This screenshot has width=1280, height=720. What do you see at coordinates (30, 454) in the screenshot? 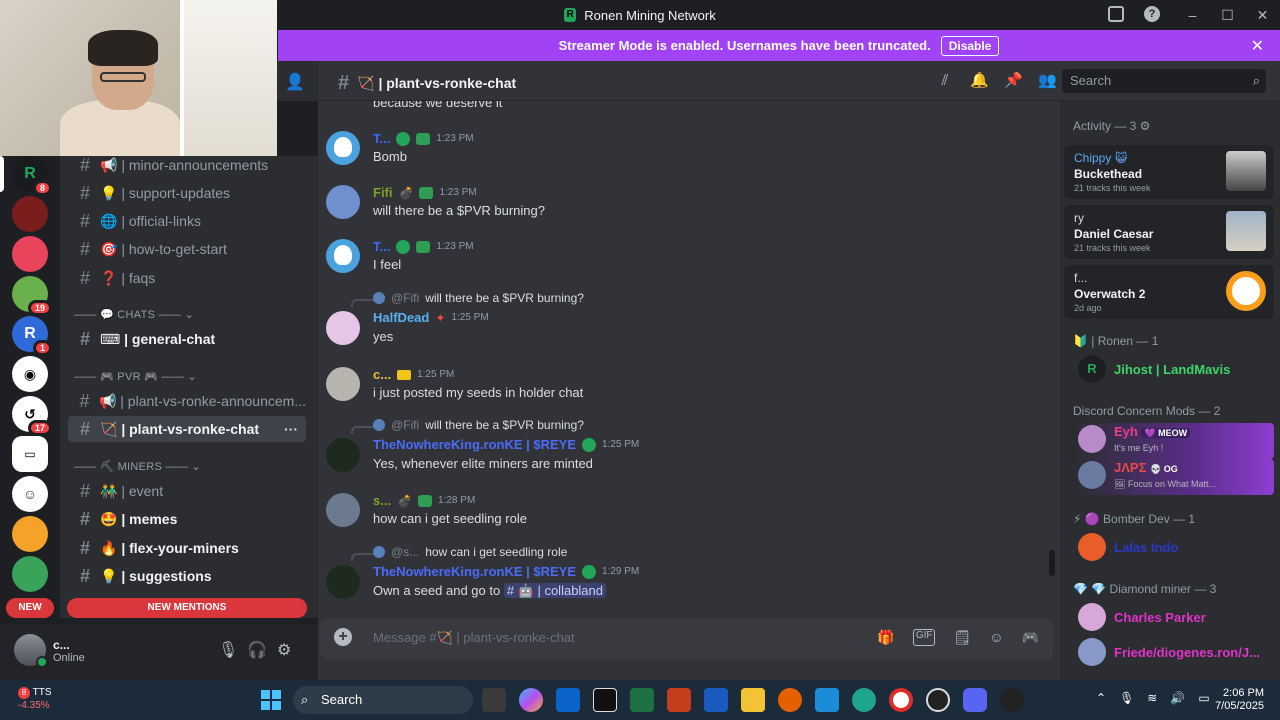
I see `server-8: ▭` at bounding box center [30, 454].